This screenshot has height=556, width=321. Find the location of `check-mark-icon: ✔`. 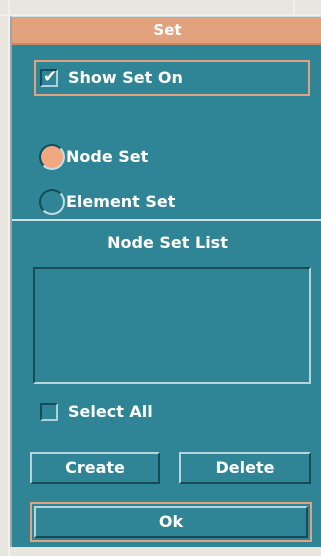

check-mark-icon: ✔ is located at coordinates (50, 77).